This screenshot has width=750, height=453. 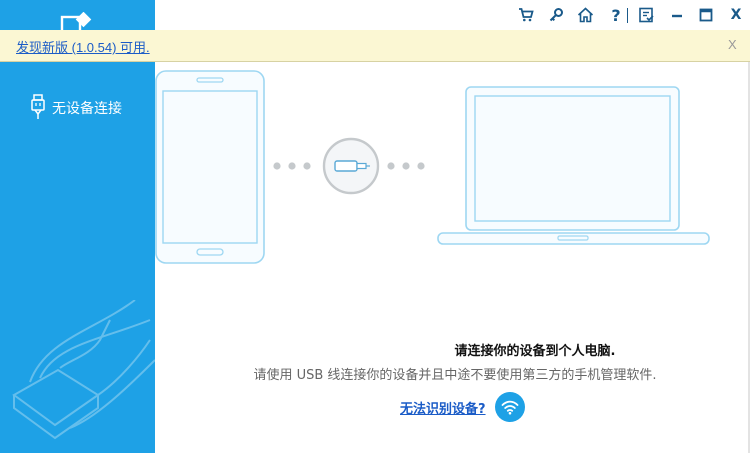 What do you see at coordinates (646, 15) in the screenshot?
I see `feedback-icon` at bounding box center [646, 15].